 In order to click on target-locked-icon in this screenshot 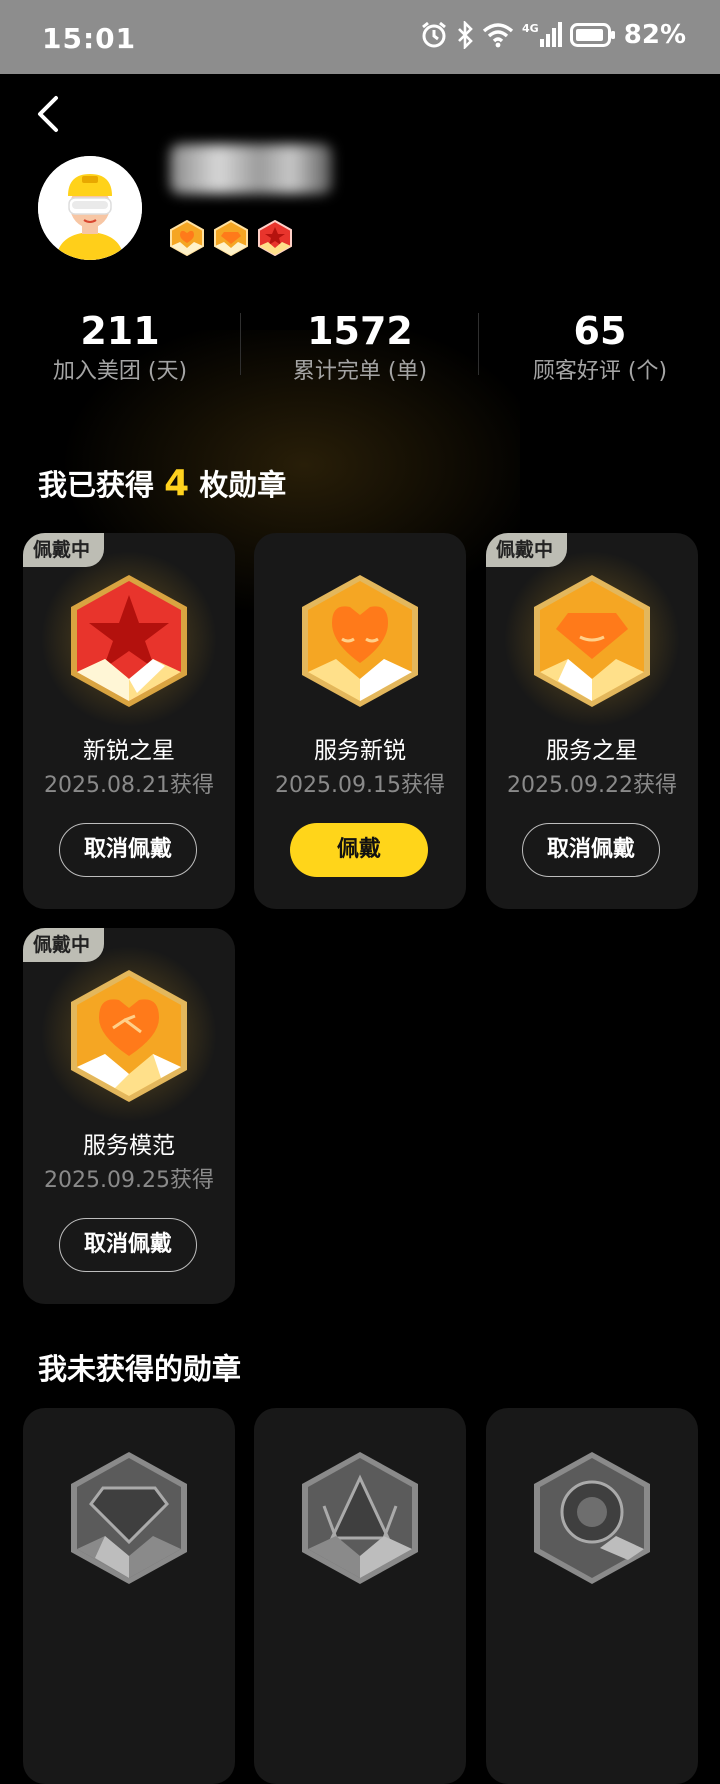, I will do `click(592, 1518)`.